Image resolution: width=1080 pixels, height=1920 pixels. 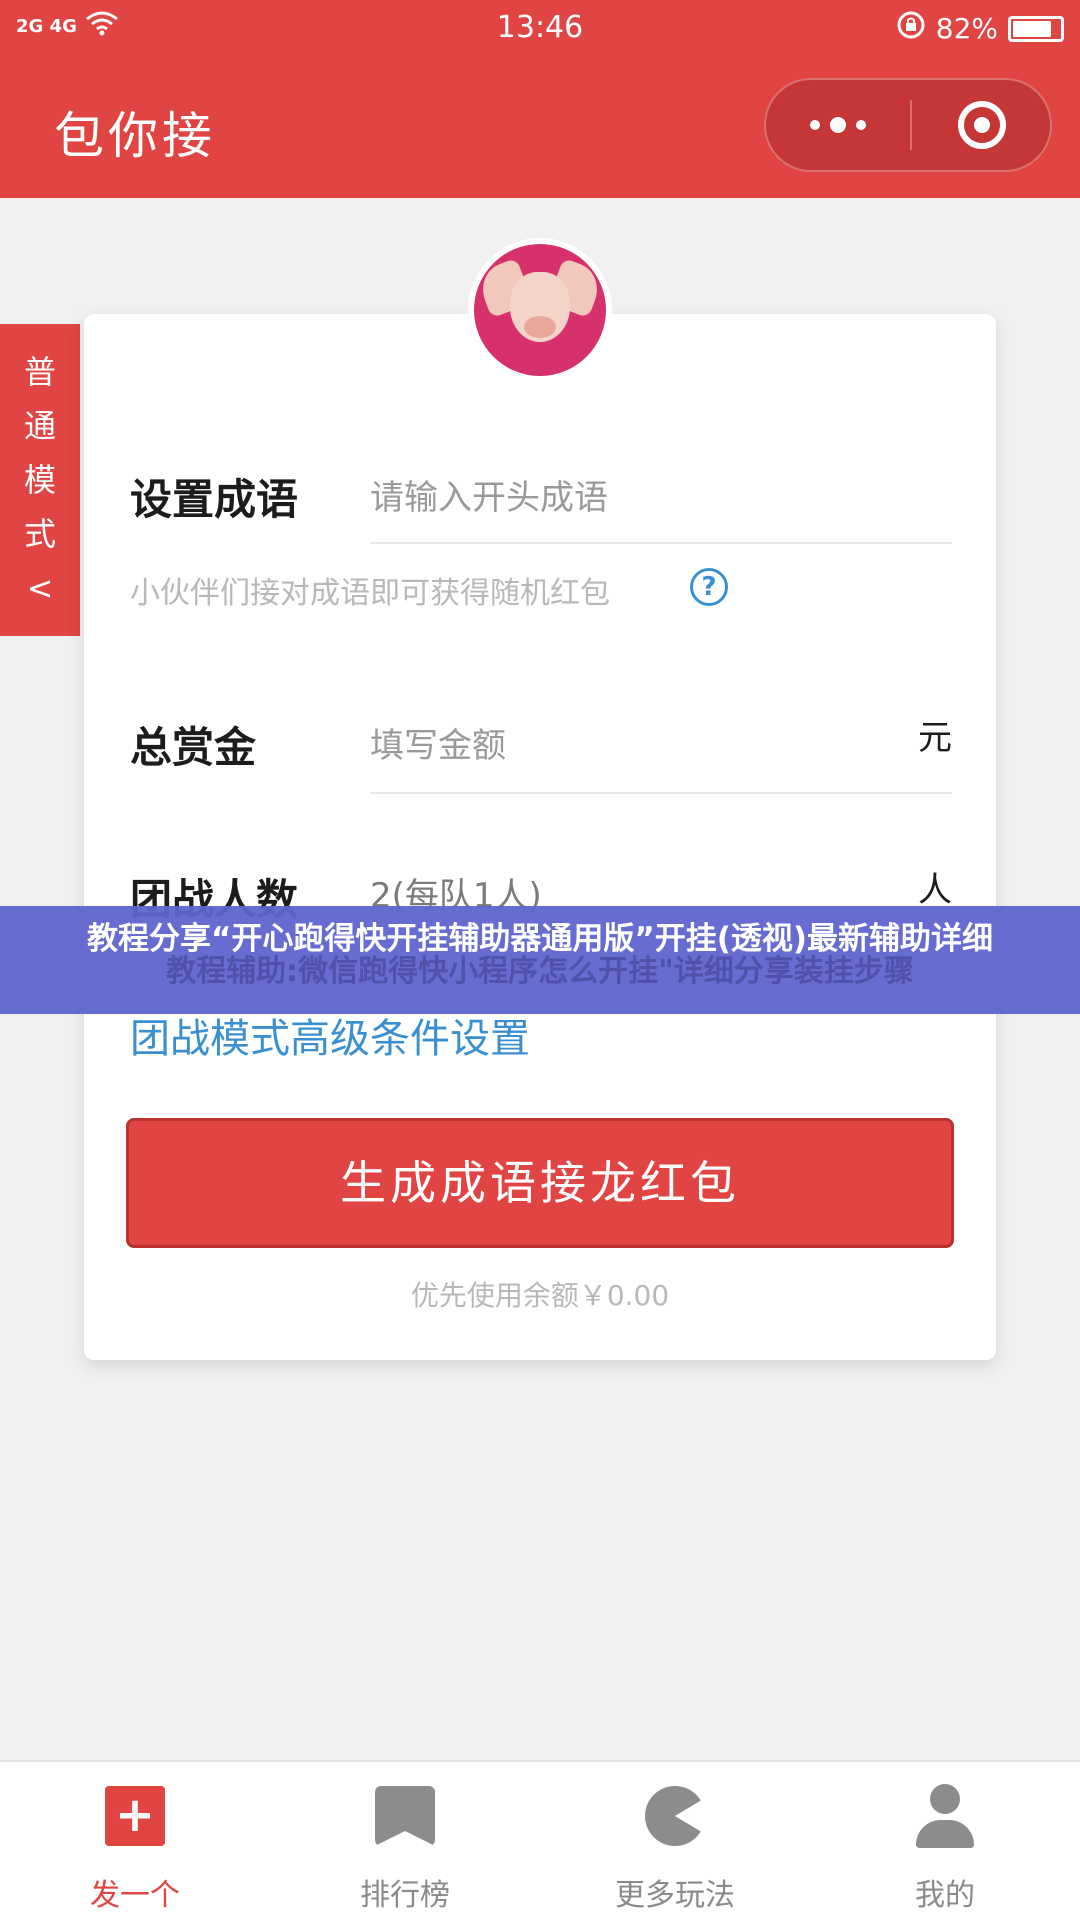 I want to click on nav-item-more-games: 更多玩法, so click(x=675, y=1841).